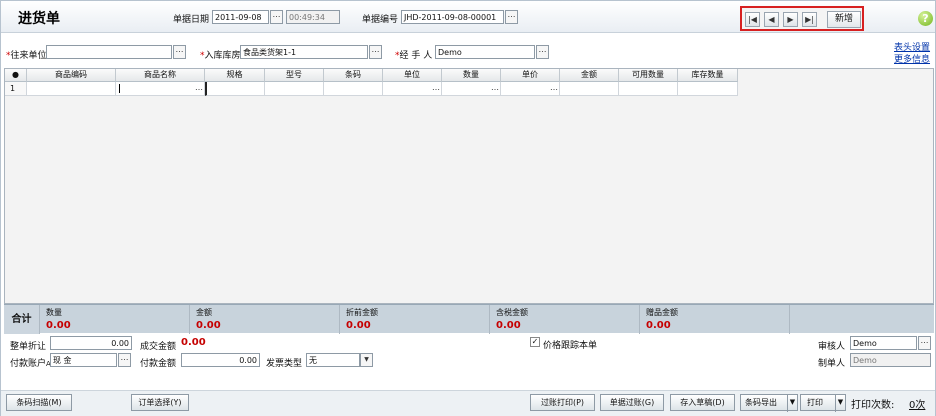 Image resolution: width=936 pixels, height=416 pixels. Describe the element at coordinates (191, 20) in the screenshot. I see `date-label: 单据日期` at that location.